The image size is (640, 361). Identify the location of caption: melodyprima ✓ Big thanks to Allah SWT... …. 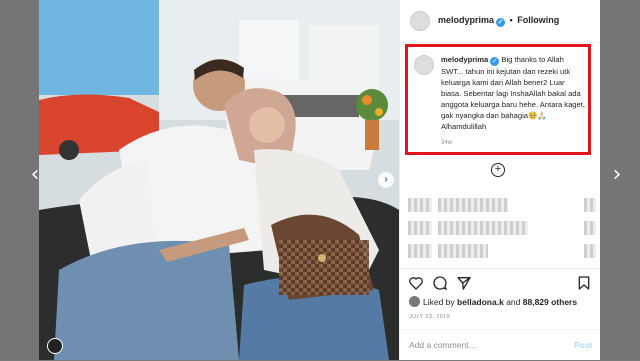
(514, 93).